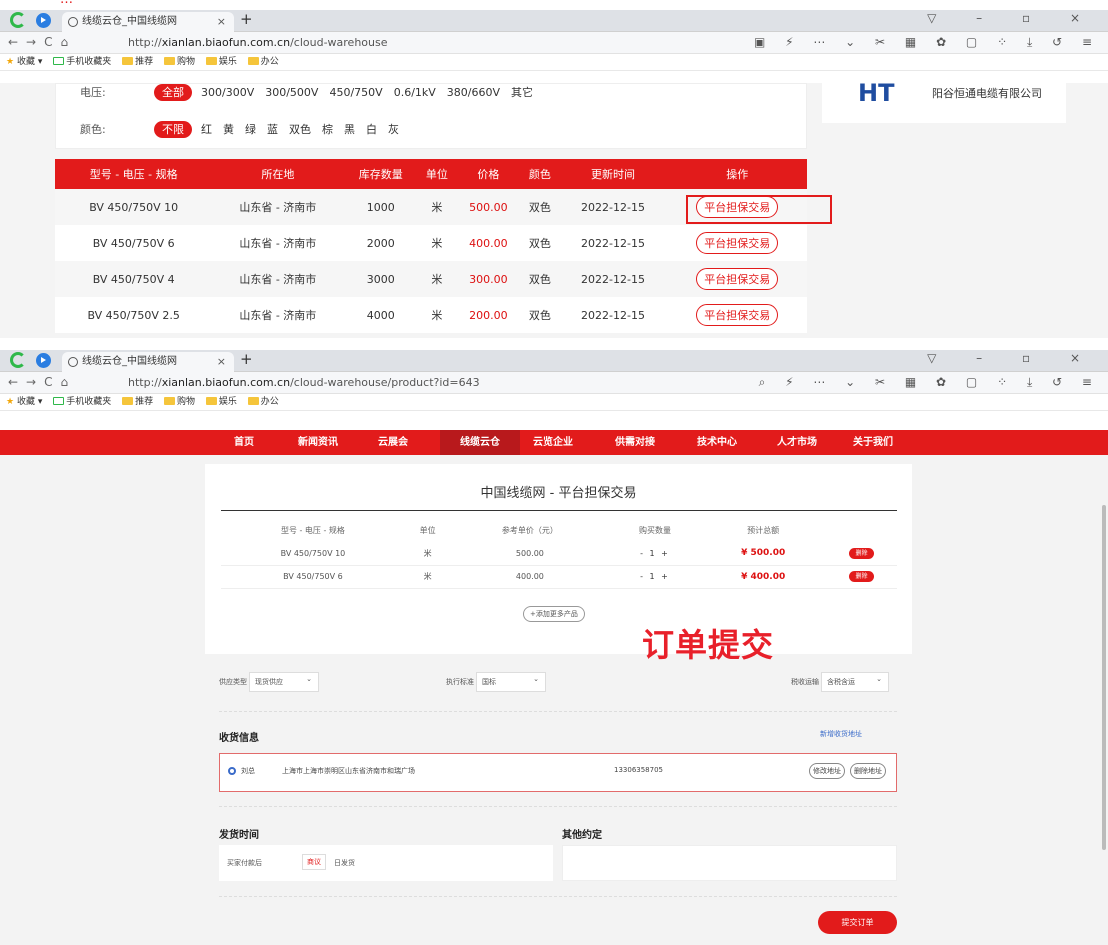  What do you see at coordinates (554, 62) in the screenshot?
I see `bookmarks-bar: ★ 收藏 ▾ 手机收藏夹 推荐 购物 娱乐 办公` at bounding box center [554, 62].